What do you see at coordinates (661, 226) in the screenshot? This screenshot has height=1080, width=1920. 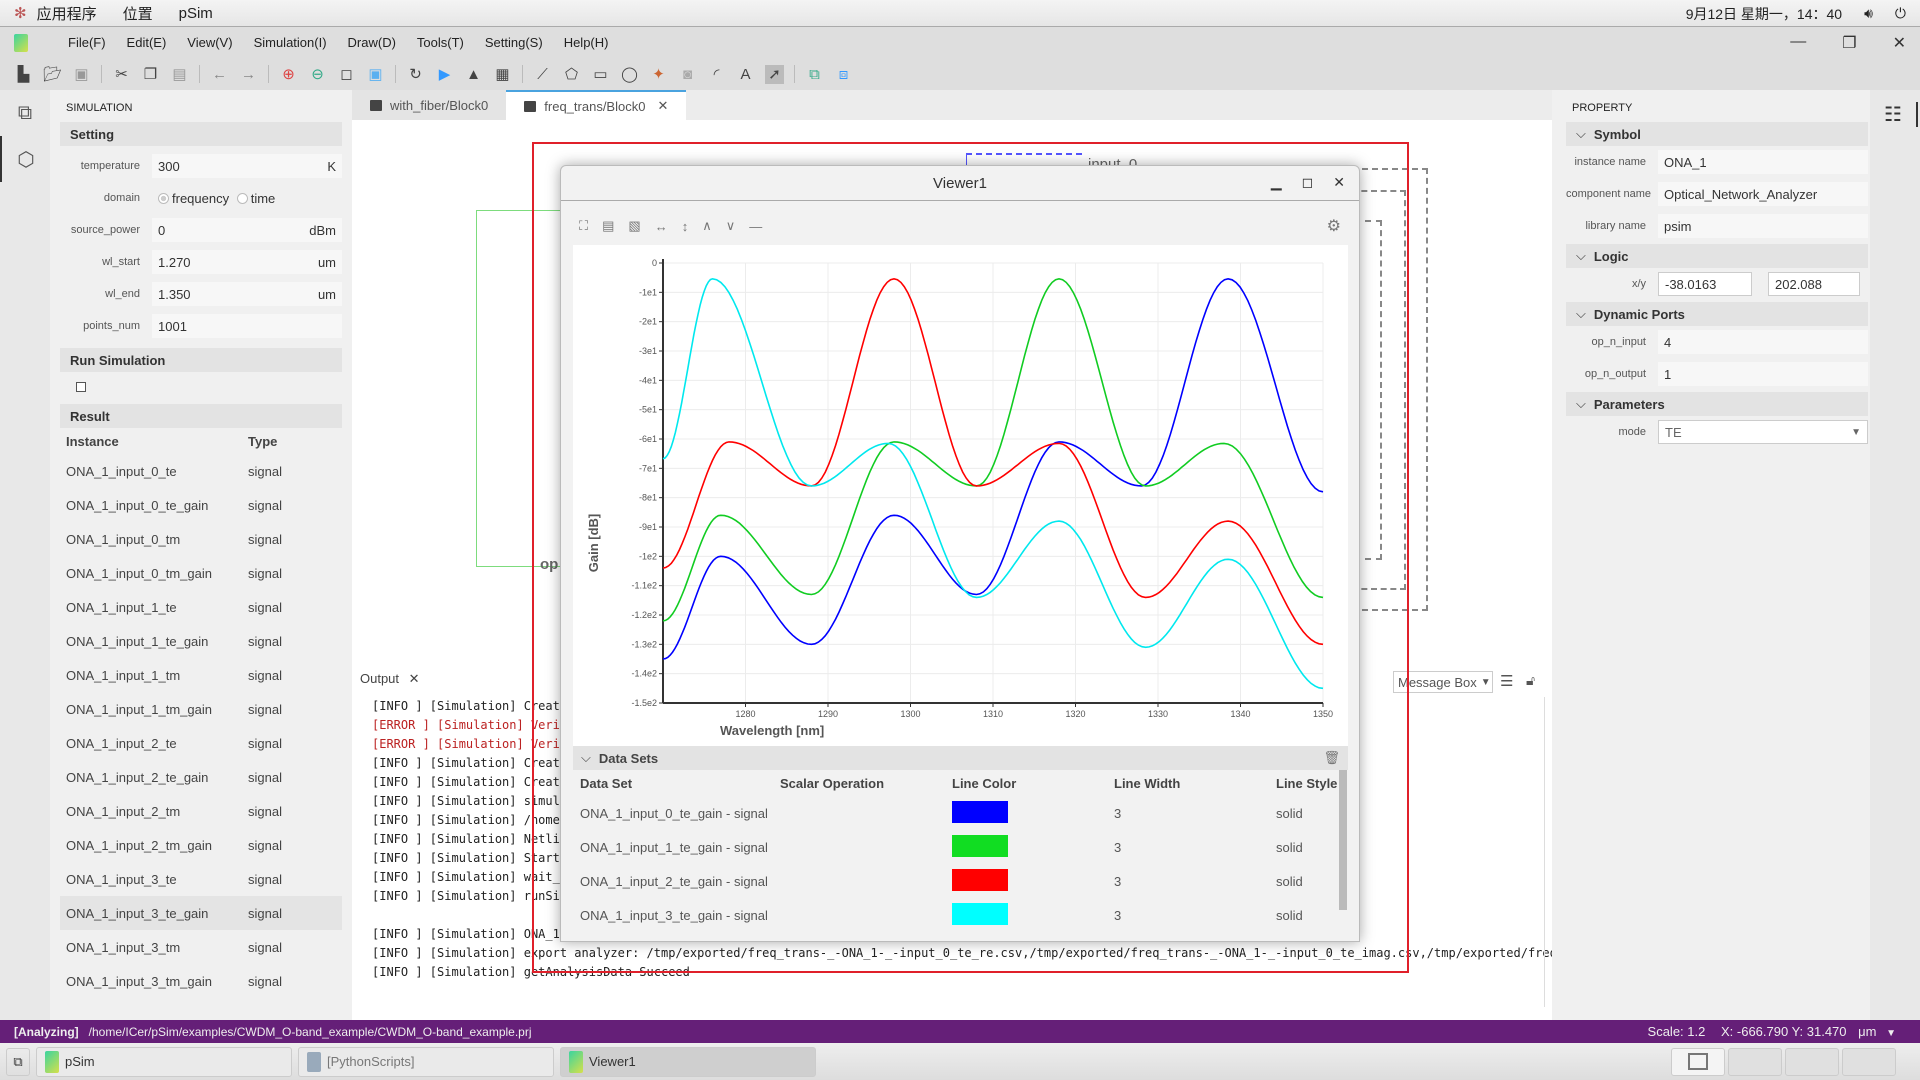 I see `fit-horizontal-icon: ↔` at bounding box center [661, 226].